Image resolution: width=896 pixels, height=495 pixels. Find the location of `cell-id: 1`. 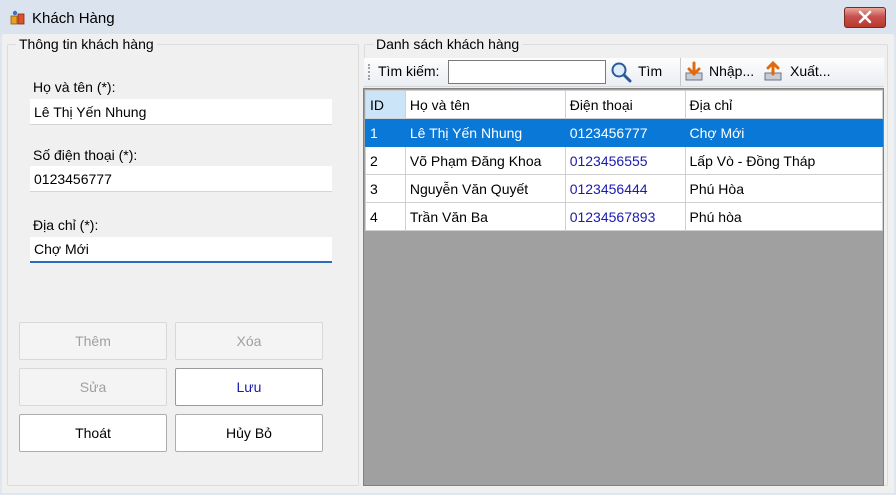

cell-id: 1 is located at coordinates (385, 132).